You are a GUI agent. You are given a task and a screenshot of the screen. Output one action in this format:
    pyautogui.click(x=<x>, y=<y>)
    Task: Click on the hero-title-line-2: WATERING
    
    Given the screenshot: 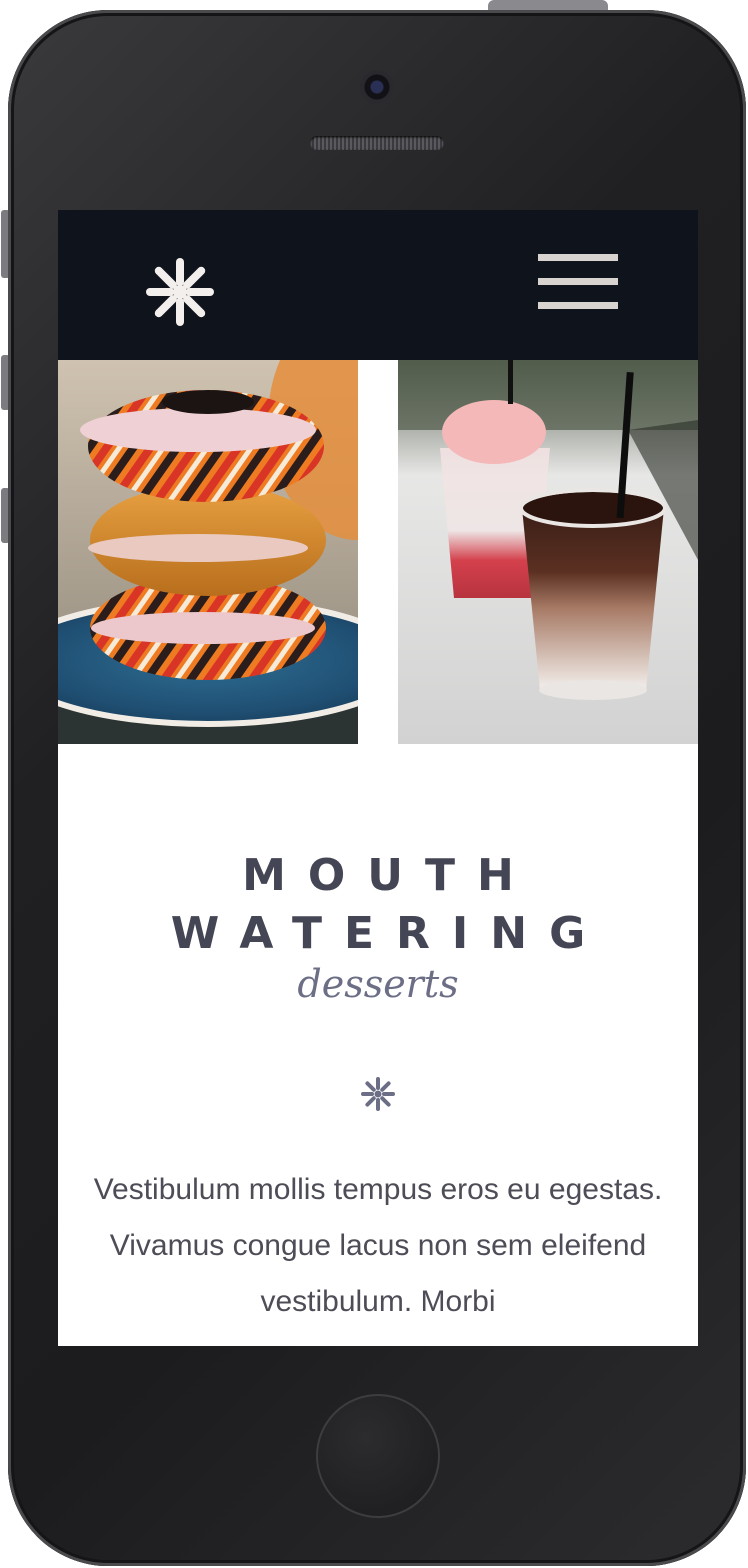 What is the action you would take?
    pyautogui.click(x=389, y=933)
    